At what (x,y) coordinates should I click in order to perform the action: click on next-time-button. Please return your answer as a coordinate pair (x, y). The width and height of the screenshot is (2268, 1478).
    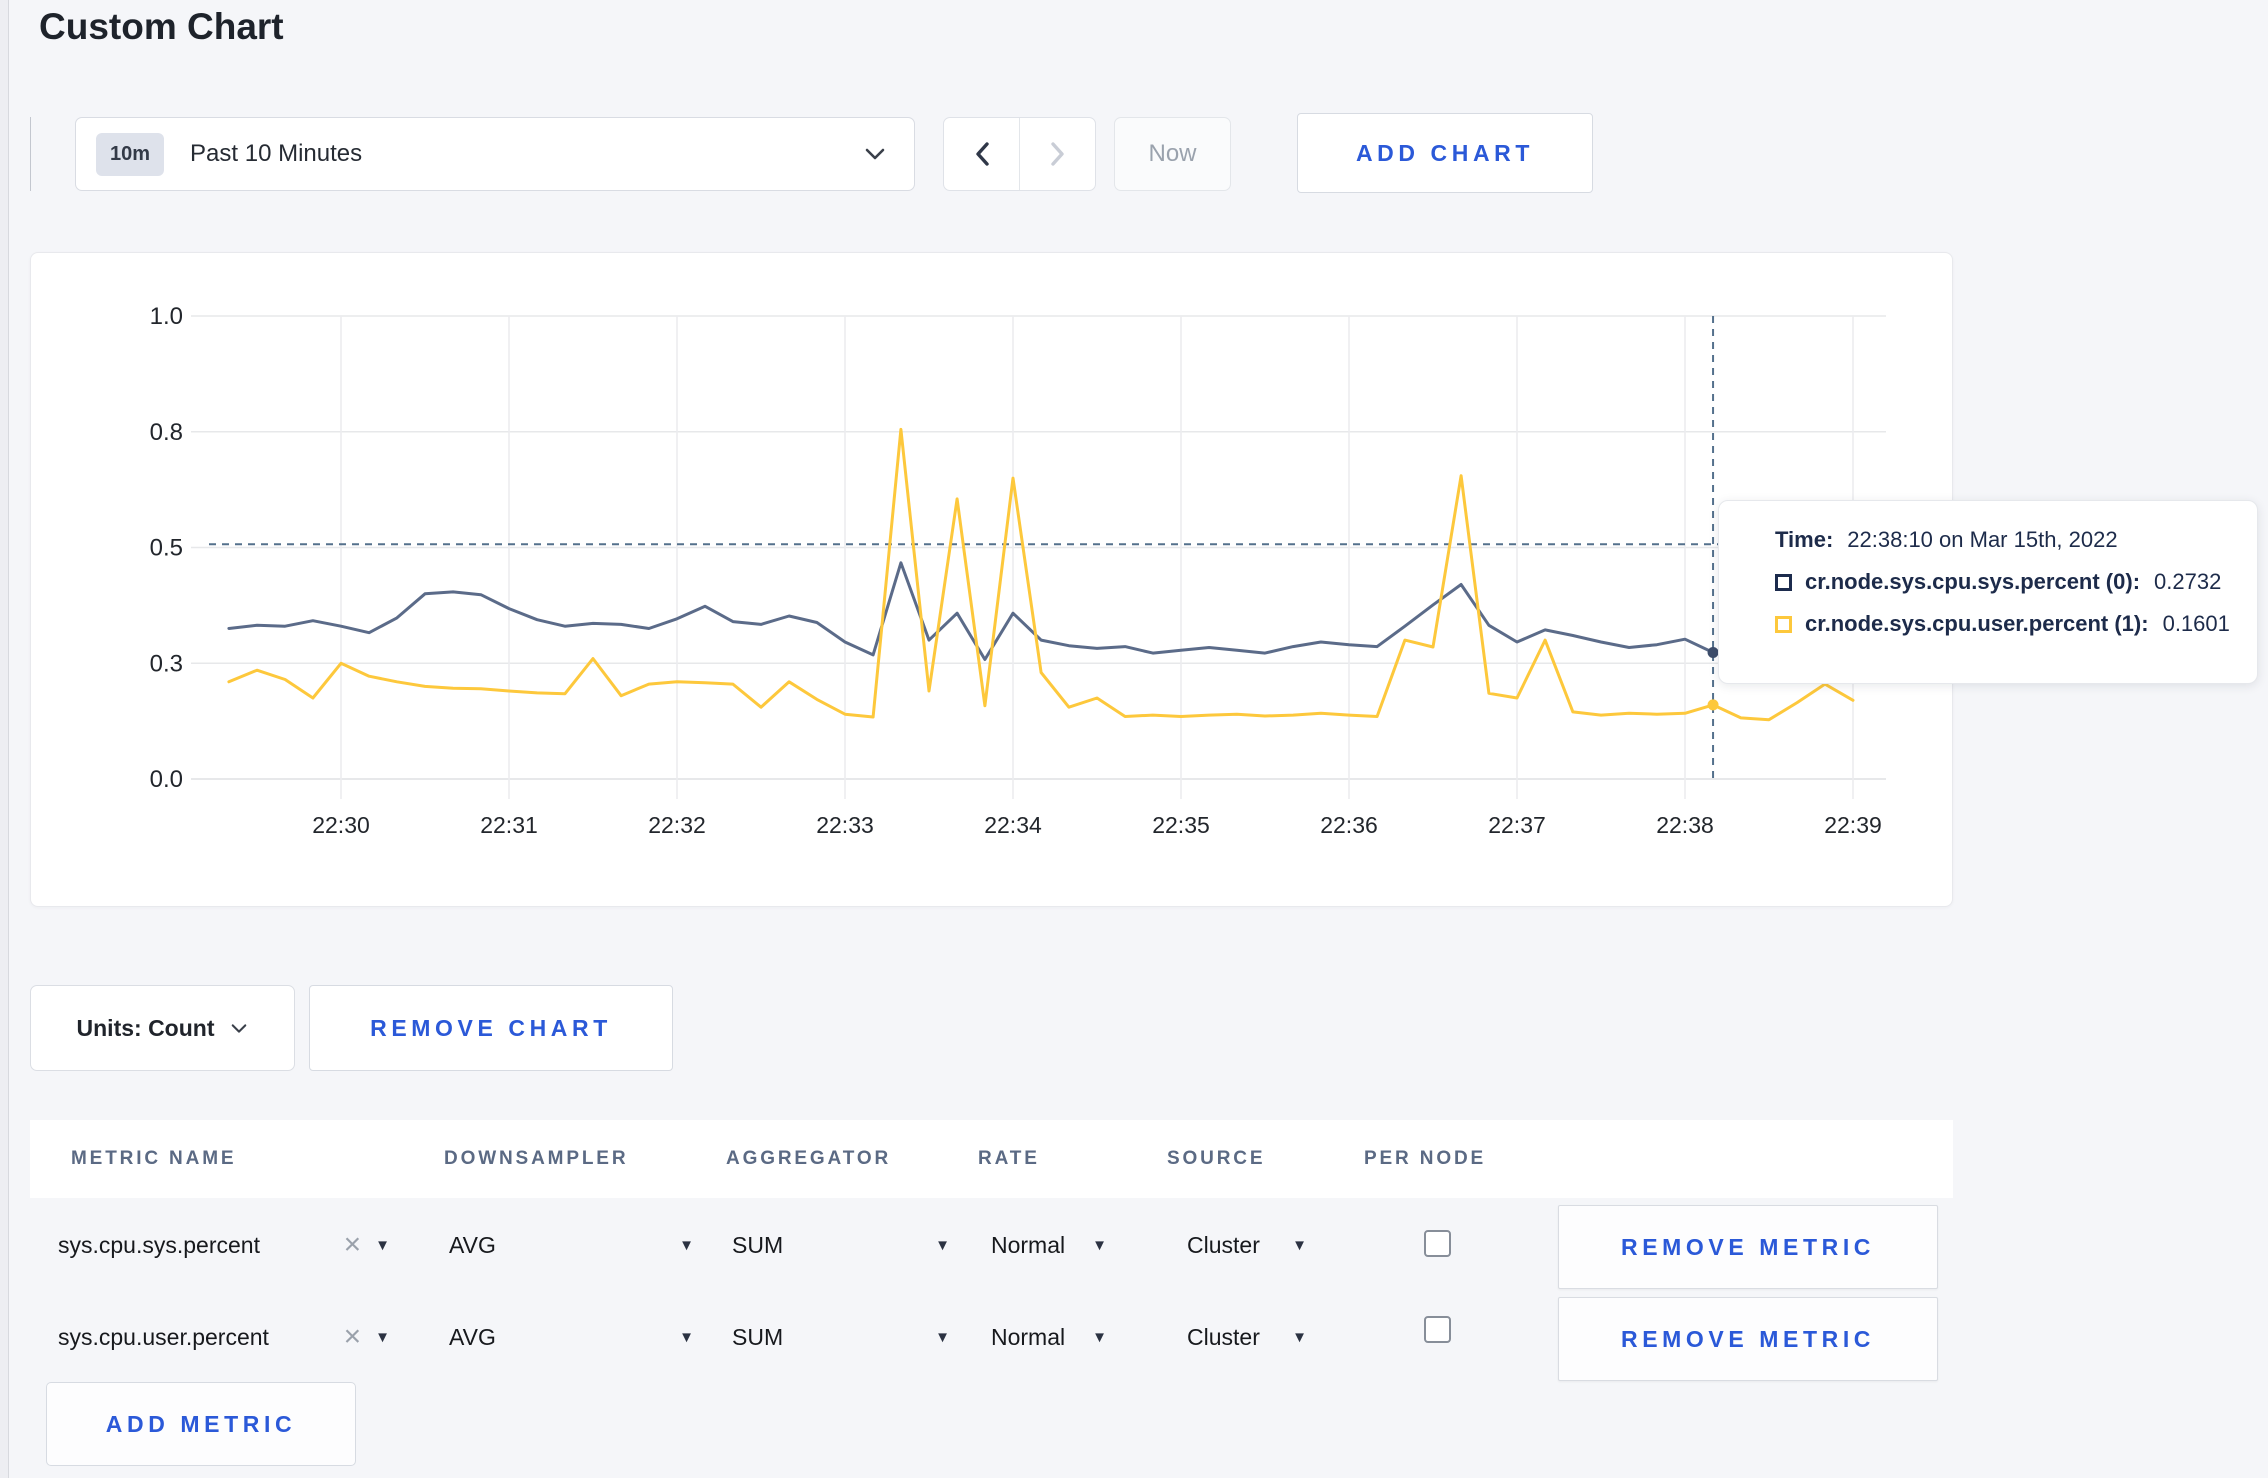
    Looking at the image, I should click on (1057, 154).